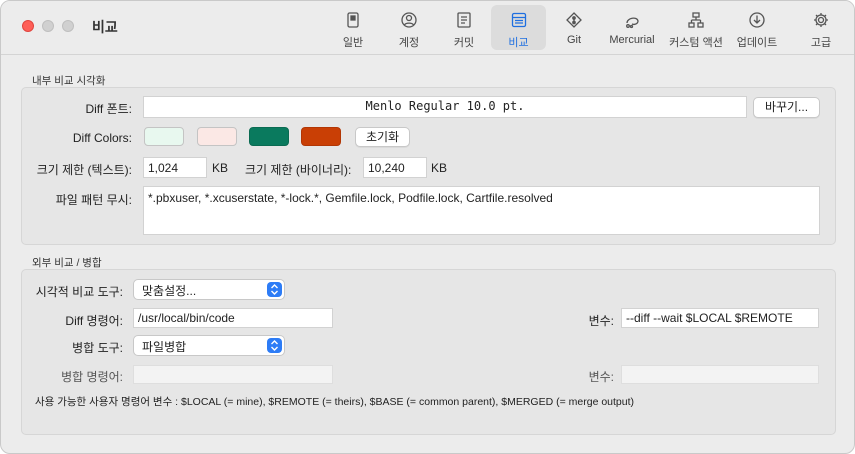 The image size is (855, 454). I want to click on custom-action-icon, so click(696, 20).